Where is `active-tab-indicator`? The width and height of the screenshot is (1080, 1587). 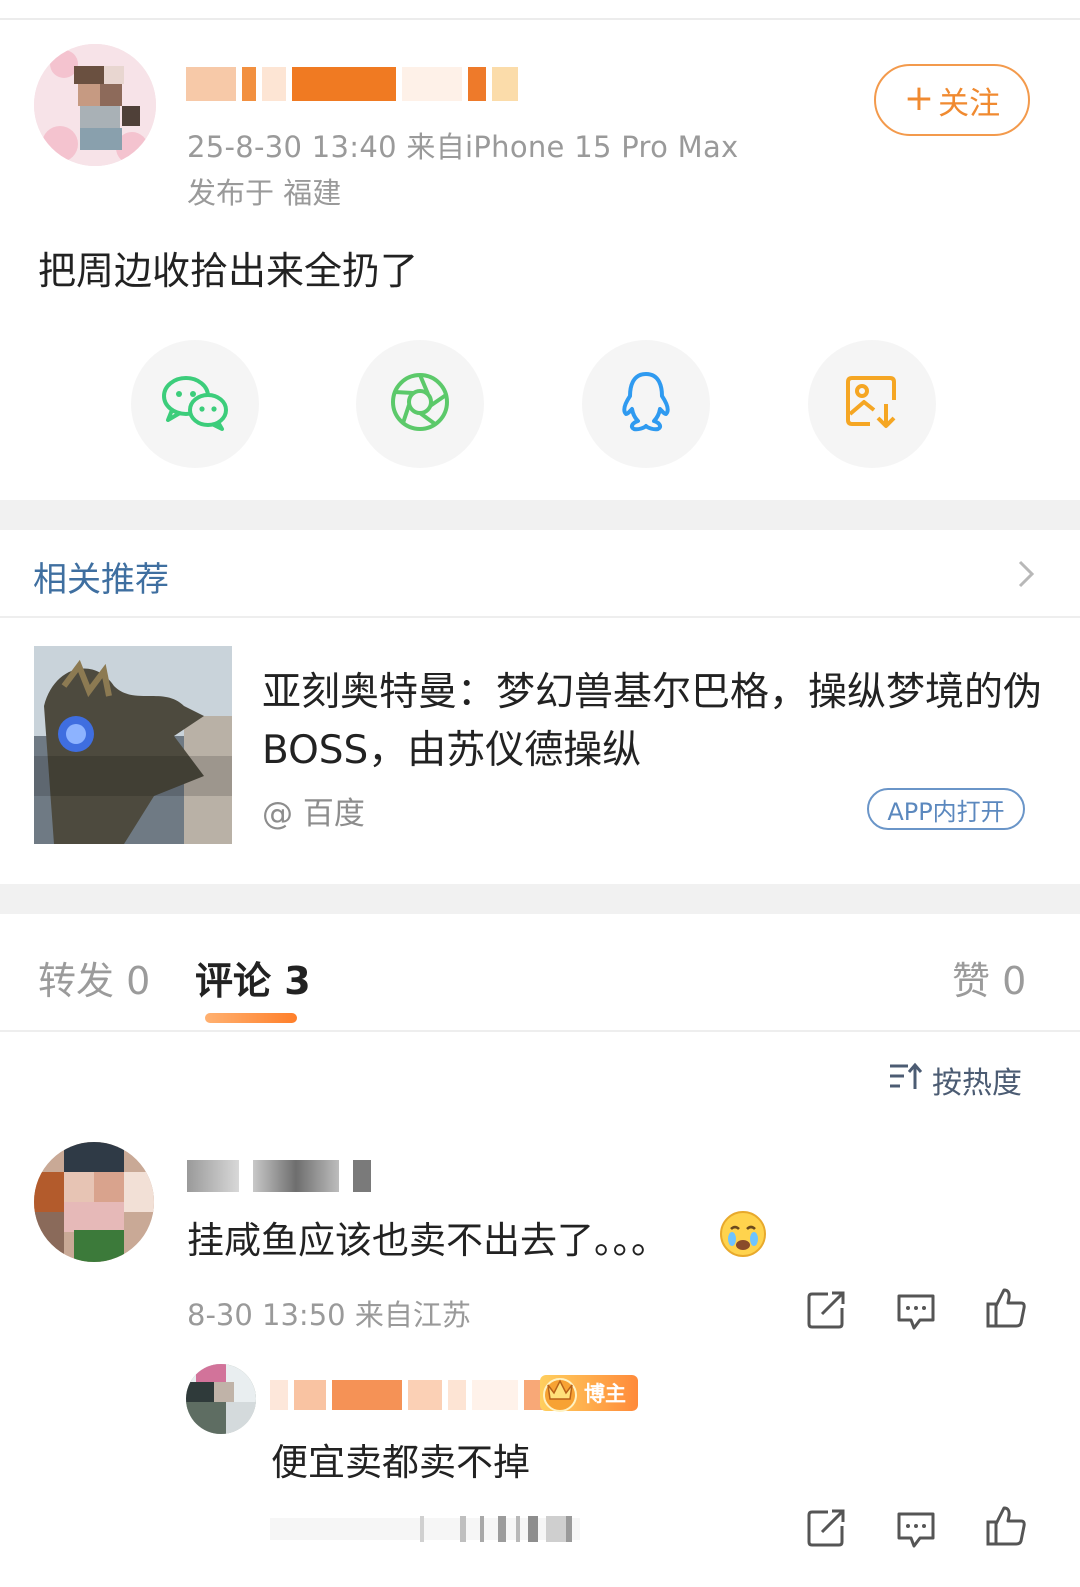
active-tab-indicator is located at coordinates (251, 1018).